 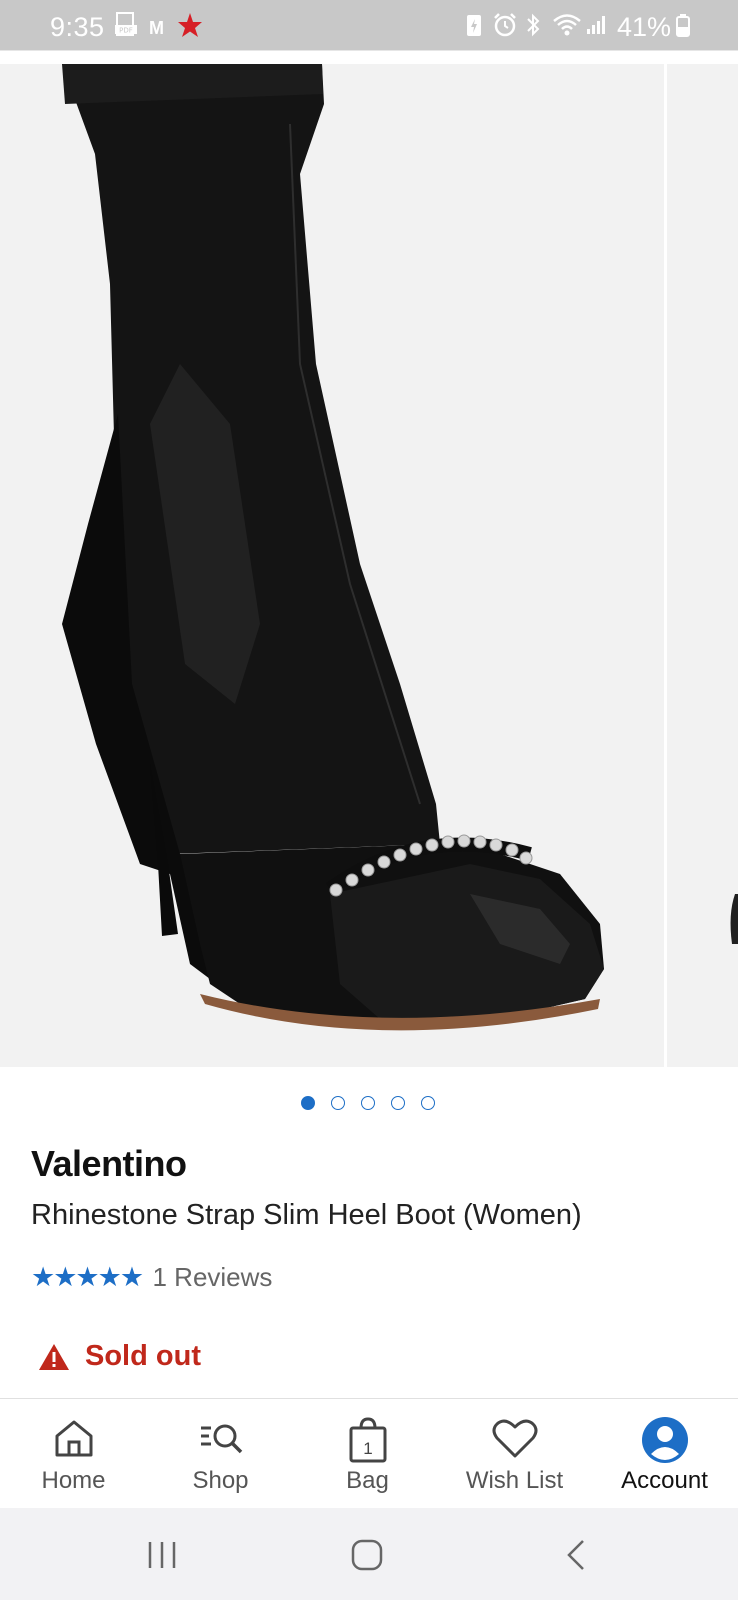 I want to click on product-rating: ★★★★★ 1 Reviews, so click(x=151, y=1278).